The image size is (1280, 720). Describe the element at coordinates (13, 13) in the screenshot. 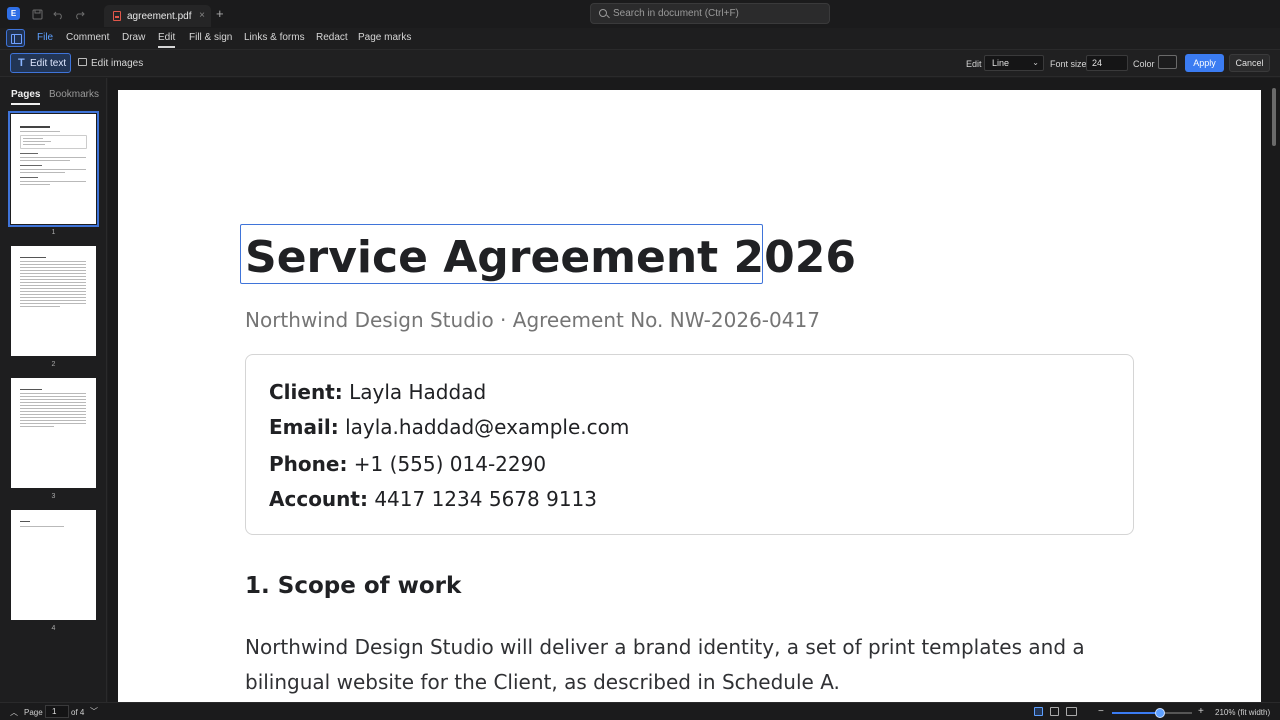

I see `app-logo-icon: E` at that location.